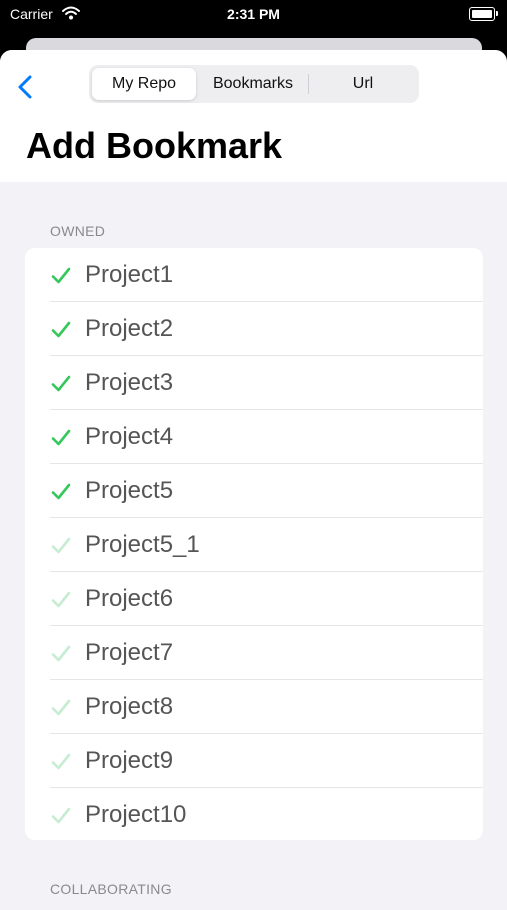 This screenshot has width=507, height=910. Describe the element at coordinates (254, 383) in the screenshot. I see `list-item: Project3` at that location.